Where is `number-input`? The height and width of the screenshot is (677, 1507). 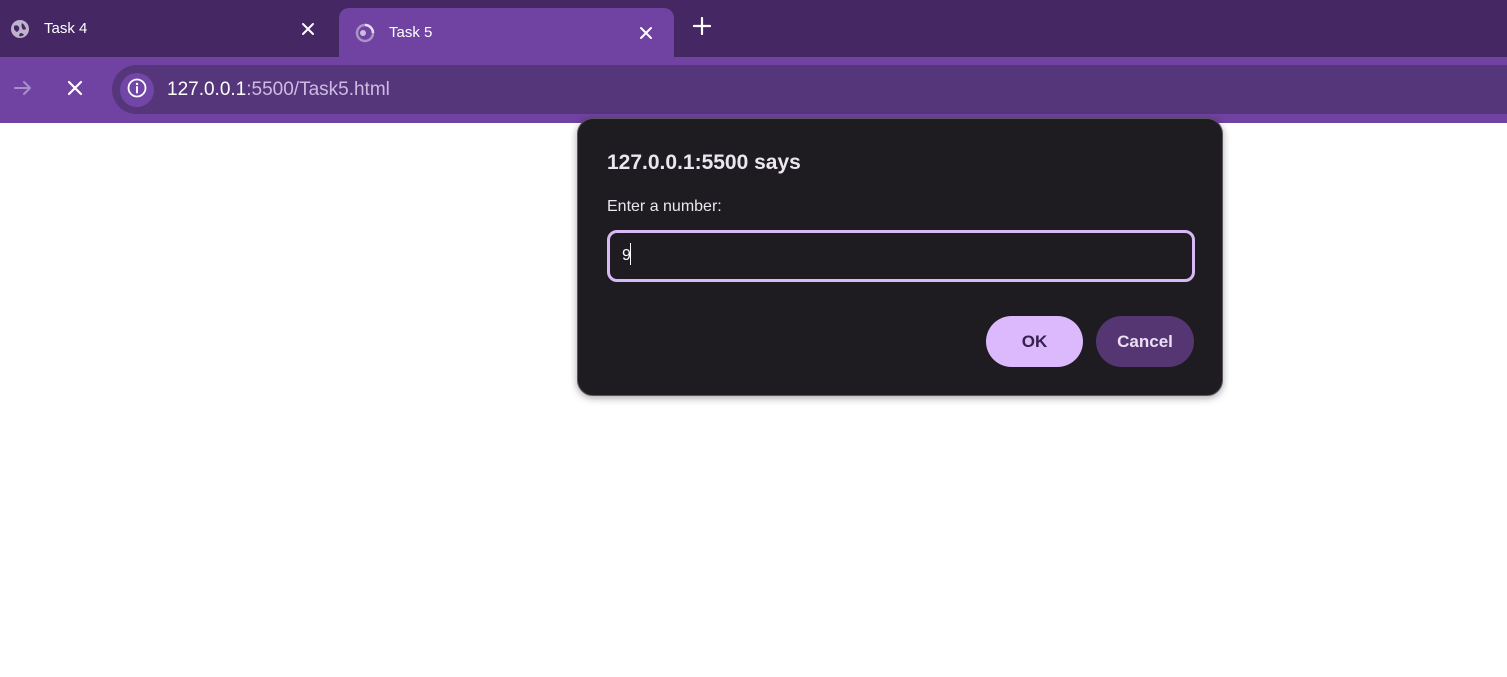
number-input is located at coordinates (901, 256).